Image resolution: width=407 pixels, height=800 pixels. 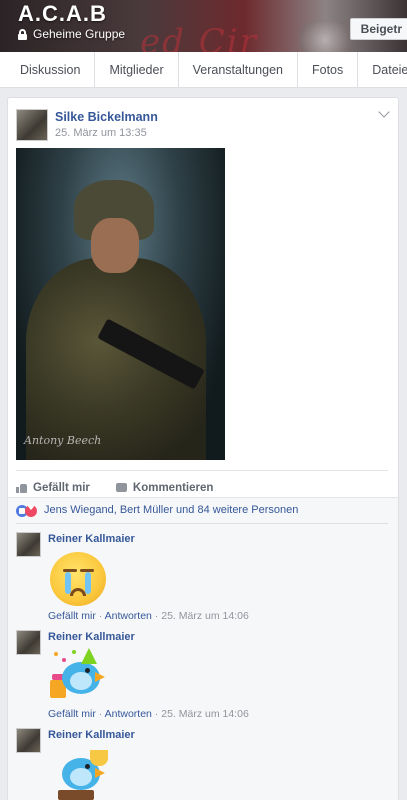 I want to click on like-button: Gefällt mir, so click(x=53, y=488).